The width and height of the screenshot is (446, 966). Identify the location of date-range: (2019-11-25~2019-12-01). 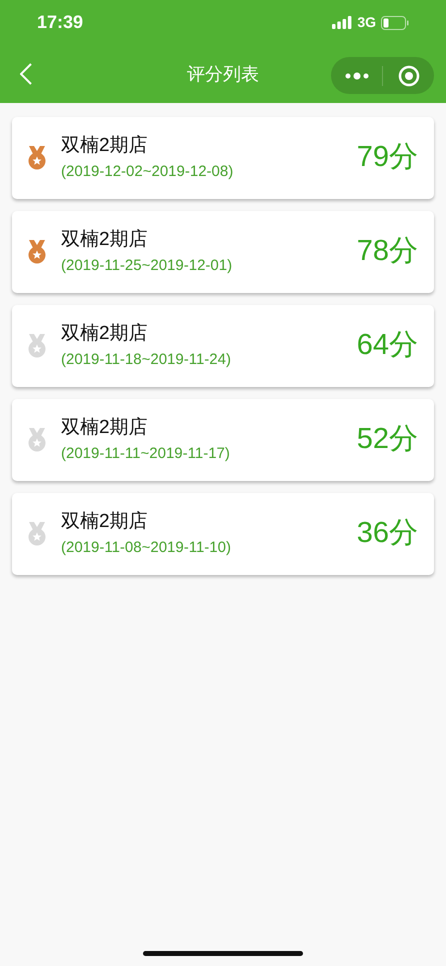
(147, 266).